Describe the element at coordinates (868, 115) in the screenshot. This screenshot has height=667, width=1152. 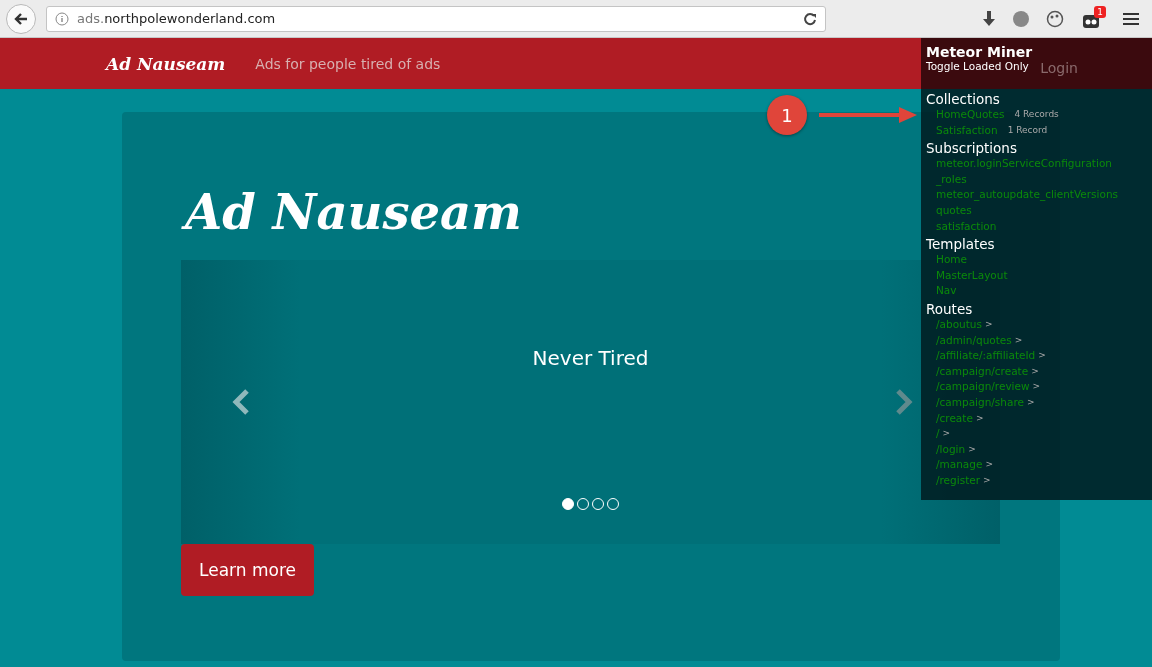
I see `arrow-icon` at that location.